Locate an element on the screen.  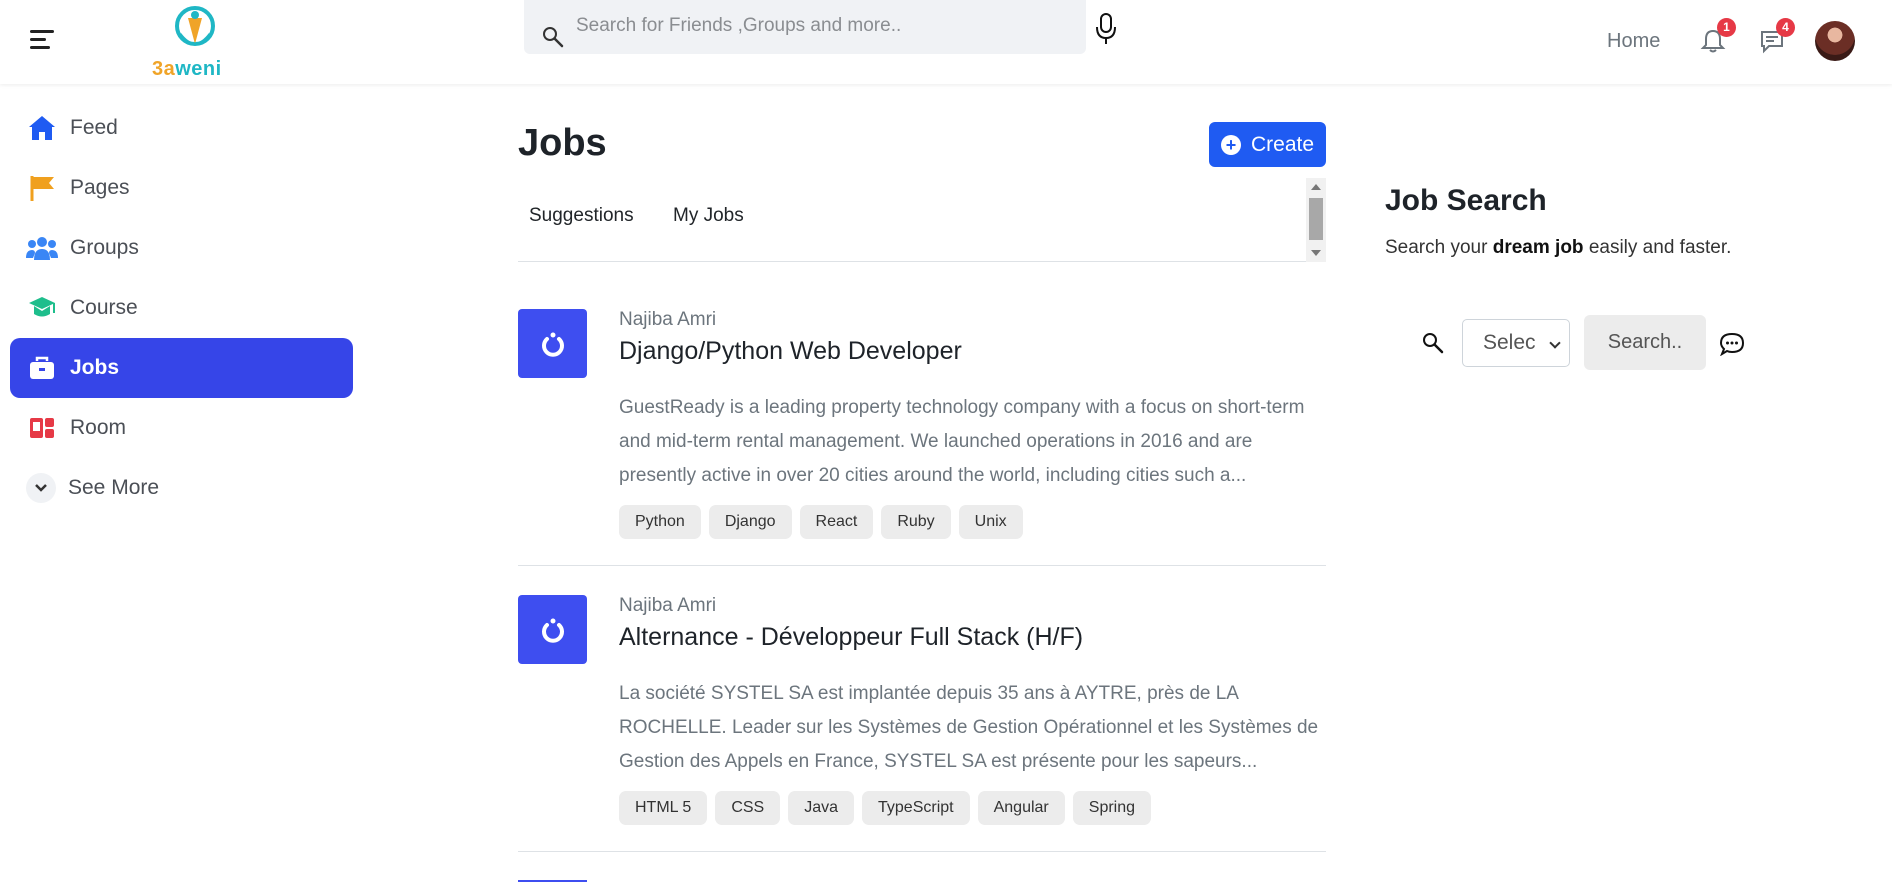
notifications-badge: 1 is located at coordinates (1726, 27).